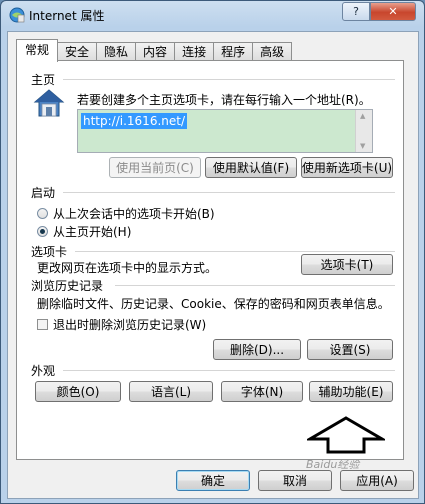  I want to click on use-default-button: 使用默认值(F), so click(251, 167).